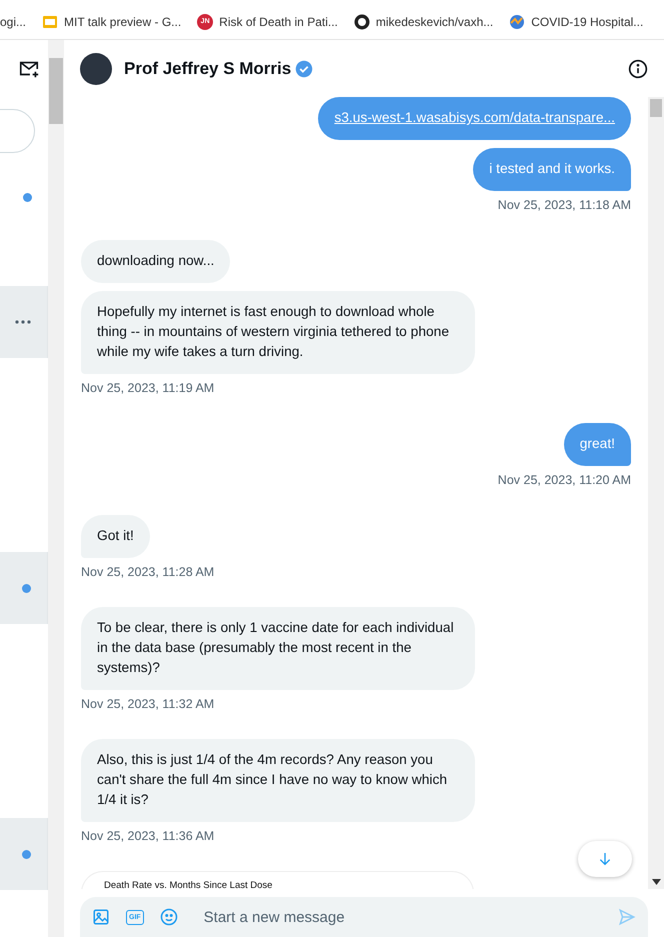 The width and height of the screenshot is (664, 937). Describe the element at coordinates (597, 444) in the screenshot. I see `sent-message: great!` at that location.